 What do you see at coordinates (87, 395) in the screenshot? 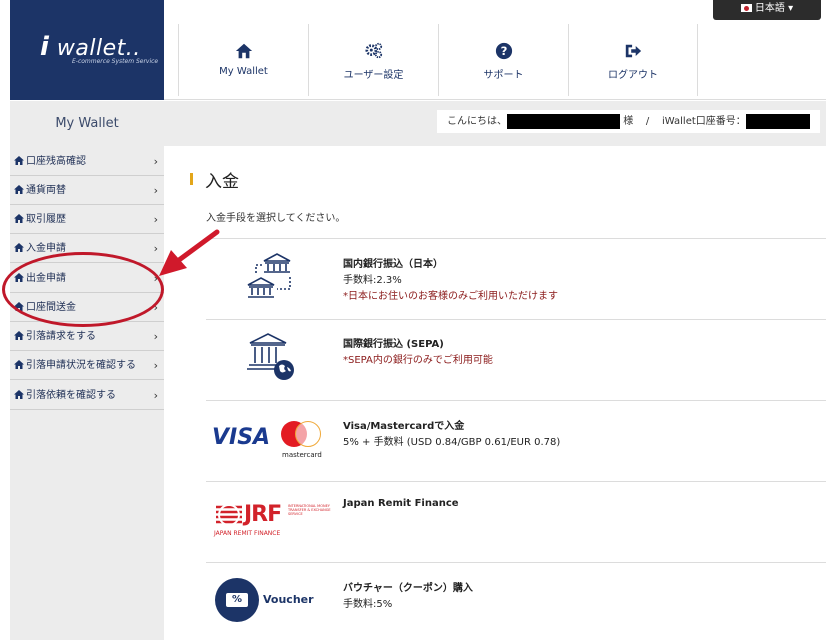
I see `sidebar-item-debit-confirm: 引落依頼を確認する ›` at bounding box center [87, 395].